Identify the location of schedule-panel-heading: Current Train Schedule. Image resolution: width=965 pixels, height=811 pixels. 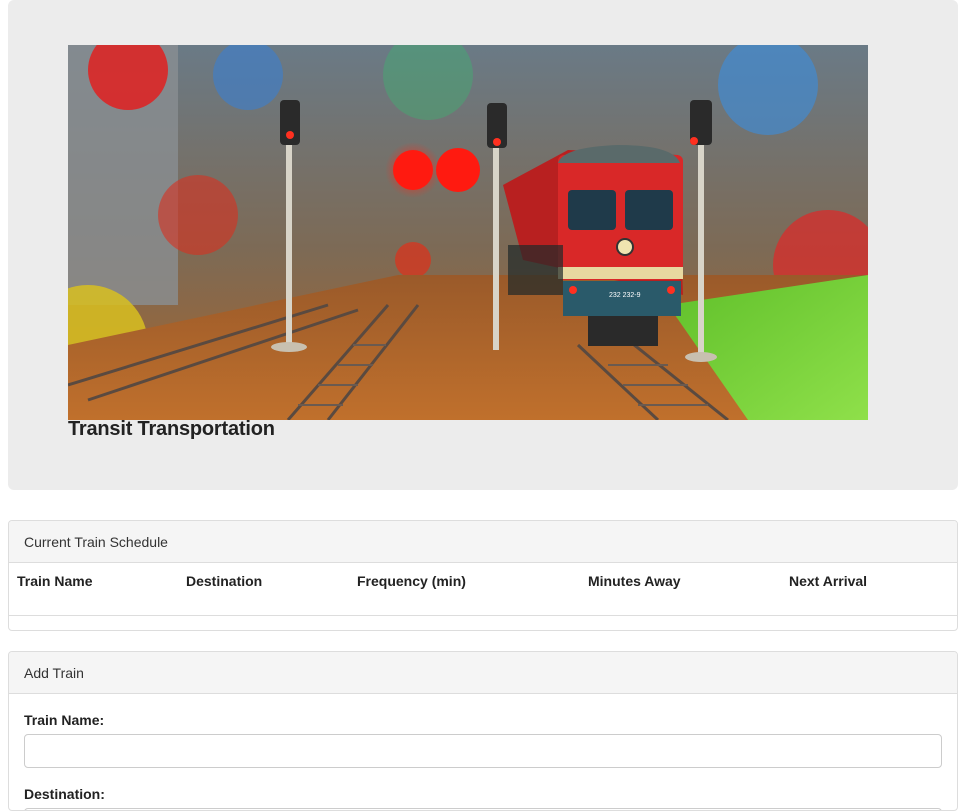
(483, 542).